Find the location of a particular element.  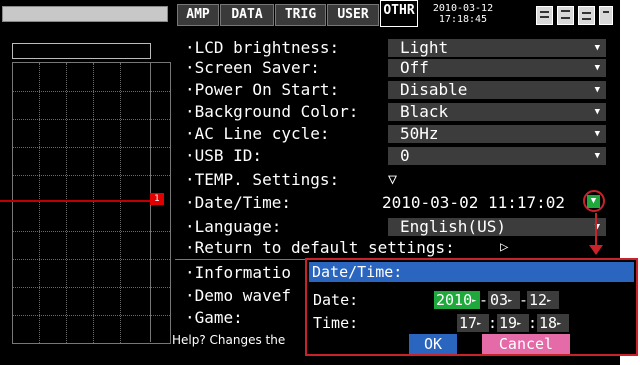

setting-label-ac-line-cycle: ·AC Line cycle: is located at coordinates (257, 133).